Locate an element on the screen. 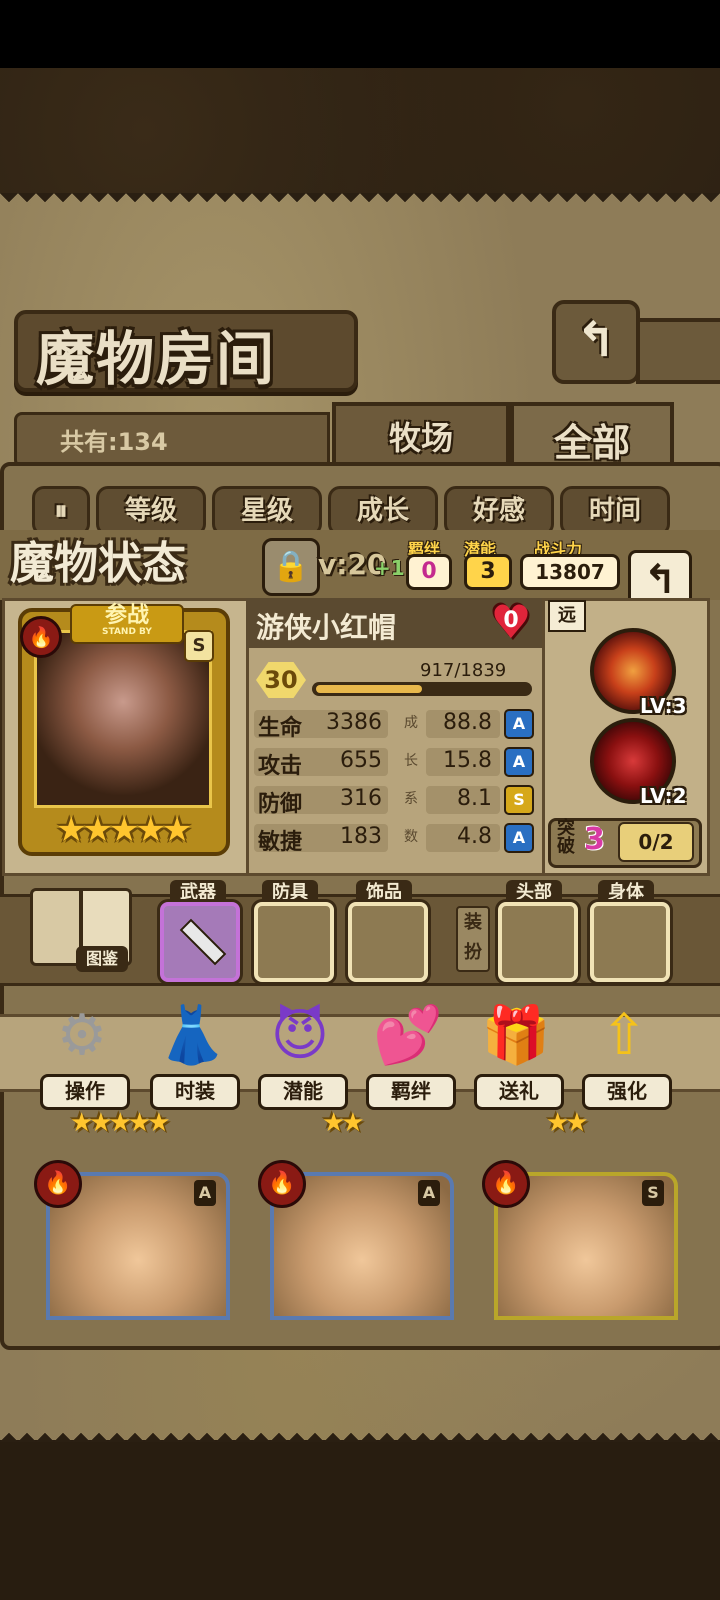  sort-growth-button: 成长 is located at coordinates (383, 511).